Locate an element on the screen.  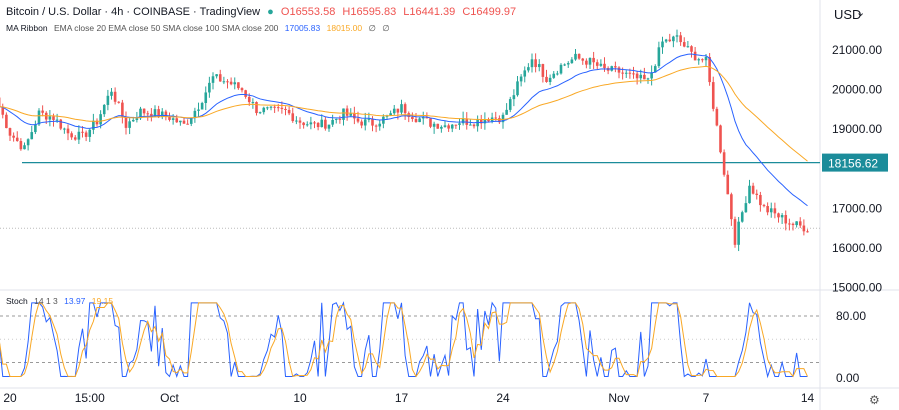
settings-gear-icon: ⚙ is located at coordinates (874, 400).